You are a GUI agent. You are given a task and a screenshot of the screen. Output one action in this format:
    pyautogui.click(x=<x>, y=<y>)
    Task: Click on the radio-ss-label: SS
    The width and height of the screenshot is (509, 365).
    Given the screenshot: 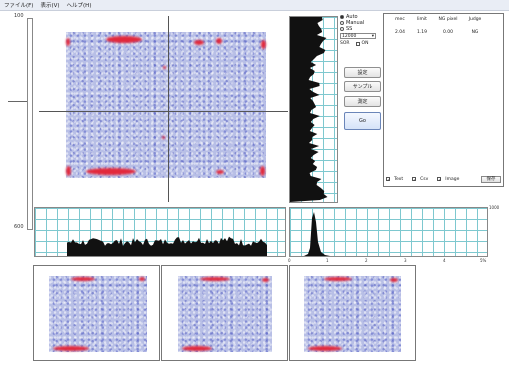 What is the action you would take?
    pyautogui.click(x=349, y=29)
    